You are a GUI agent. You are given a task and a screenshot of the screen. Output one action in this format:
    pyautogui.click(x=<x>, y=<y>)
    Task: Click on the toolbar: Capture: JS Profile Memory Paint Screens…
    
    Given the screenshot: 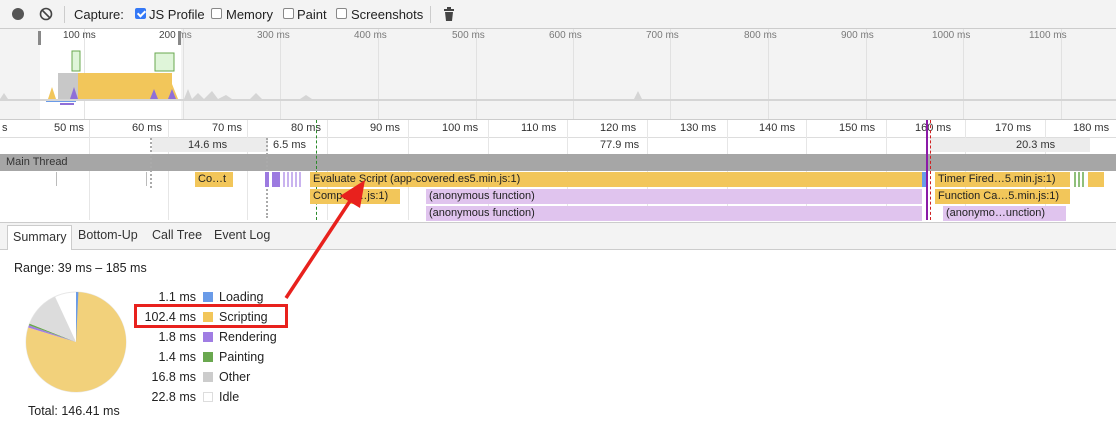 What is the action you would take?
    pyautogui.click(x=558, y=14)
    